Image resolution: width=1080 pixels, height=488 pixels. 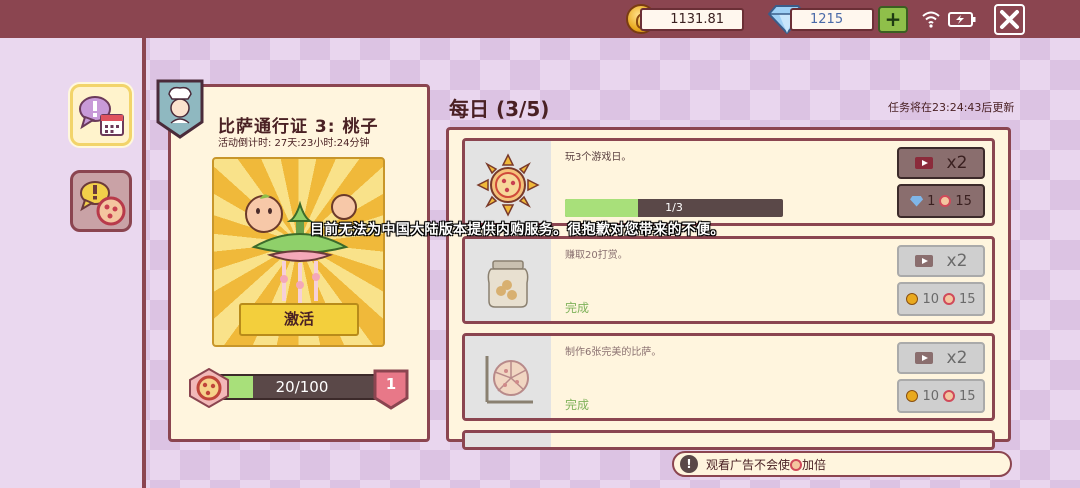 What do you see at coordinates (728, 440) in the screenshot?
I see `task-card` at bounding box center [728, 440].